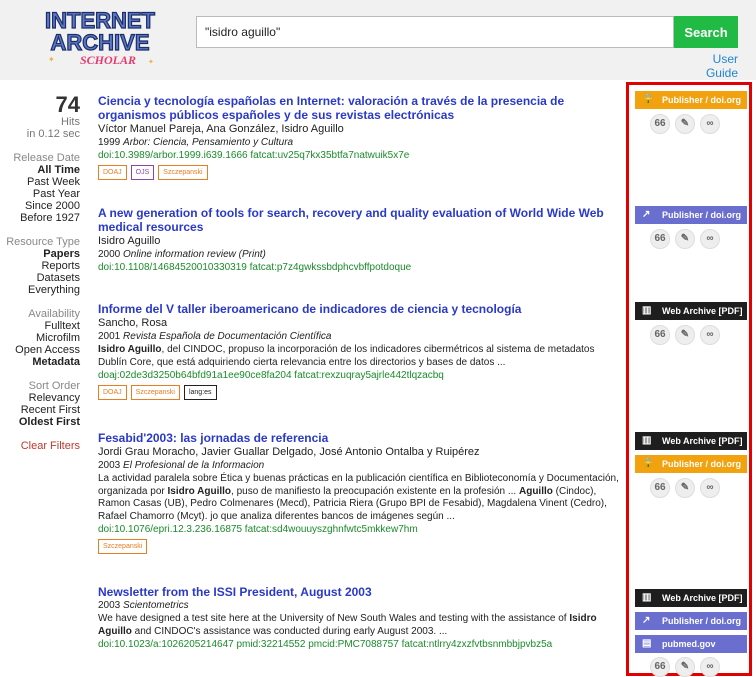 This screenshot has width=756, height=677. Describe the element at coordinates (40, 350) in the screenshot. I see `filter-open-access: Open Access` at that location.